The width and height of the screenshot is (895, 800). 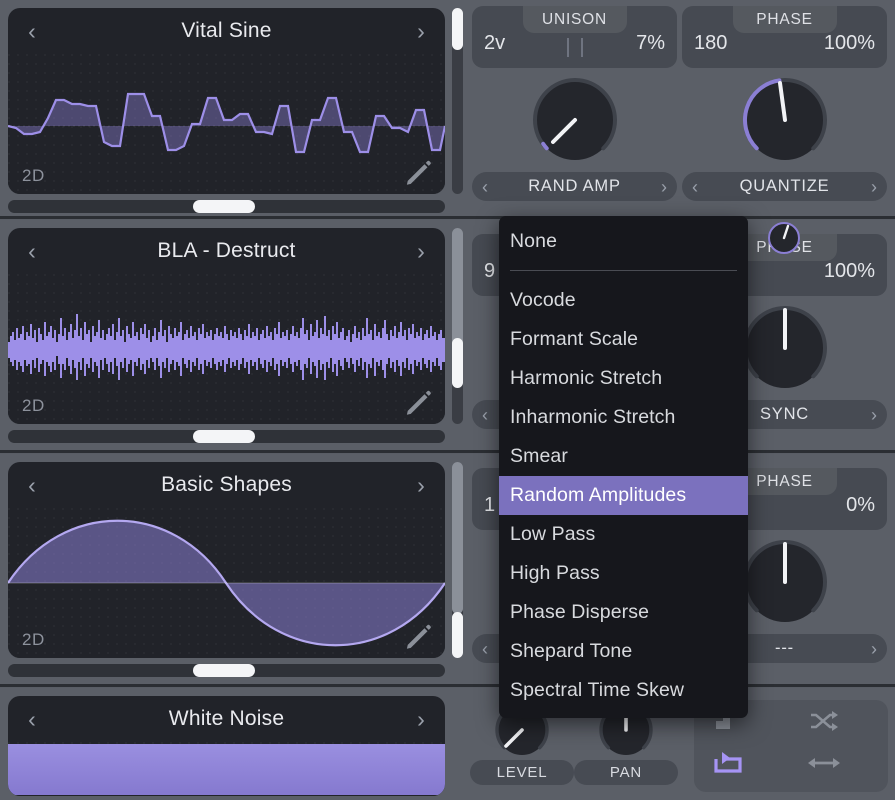 What do you see at coordinates (574, 19) in the screenshot?
I see `unison-label-1: UNISON` at bounding box center [574, 19].